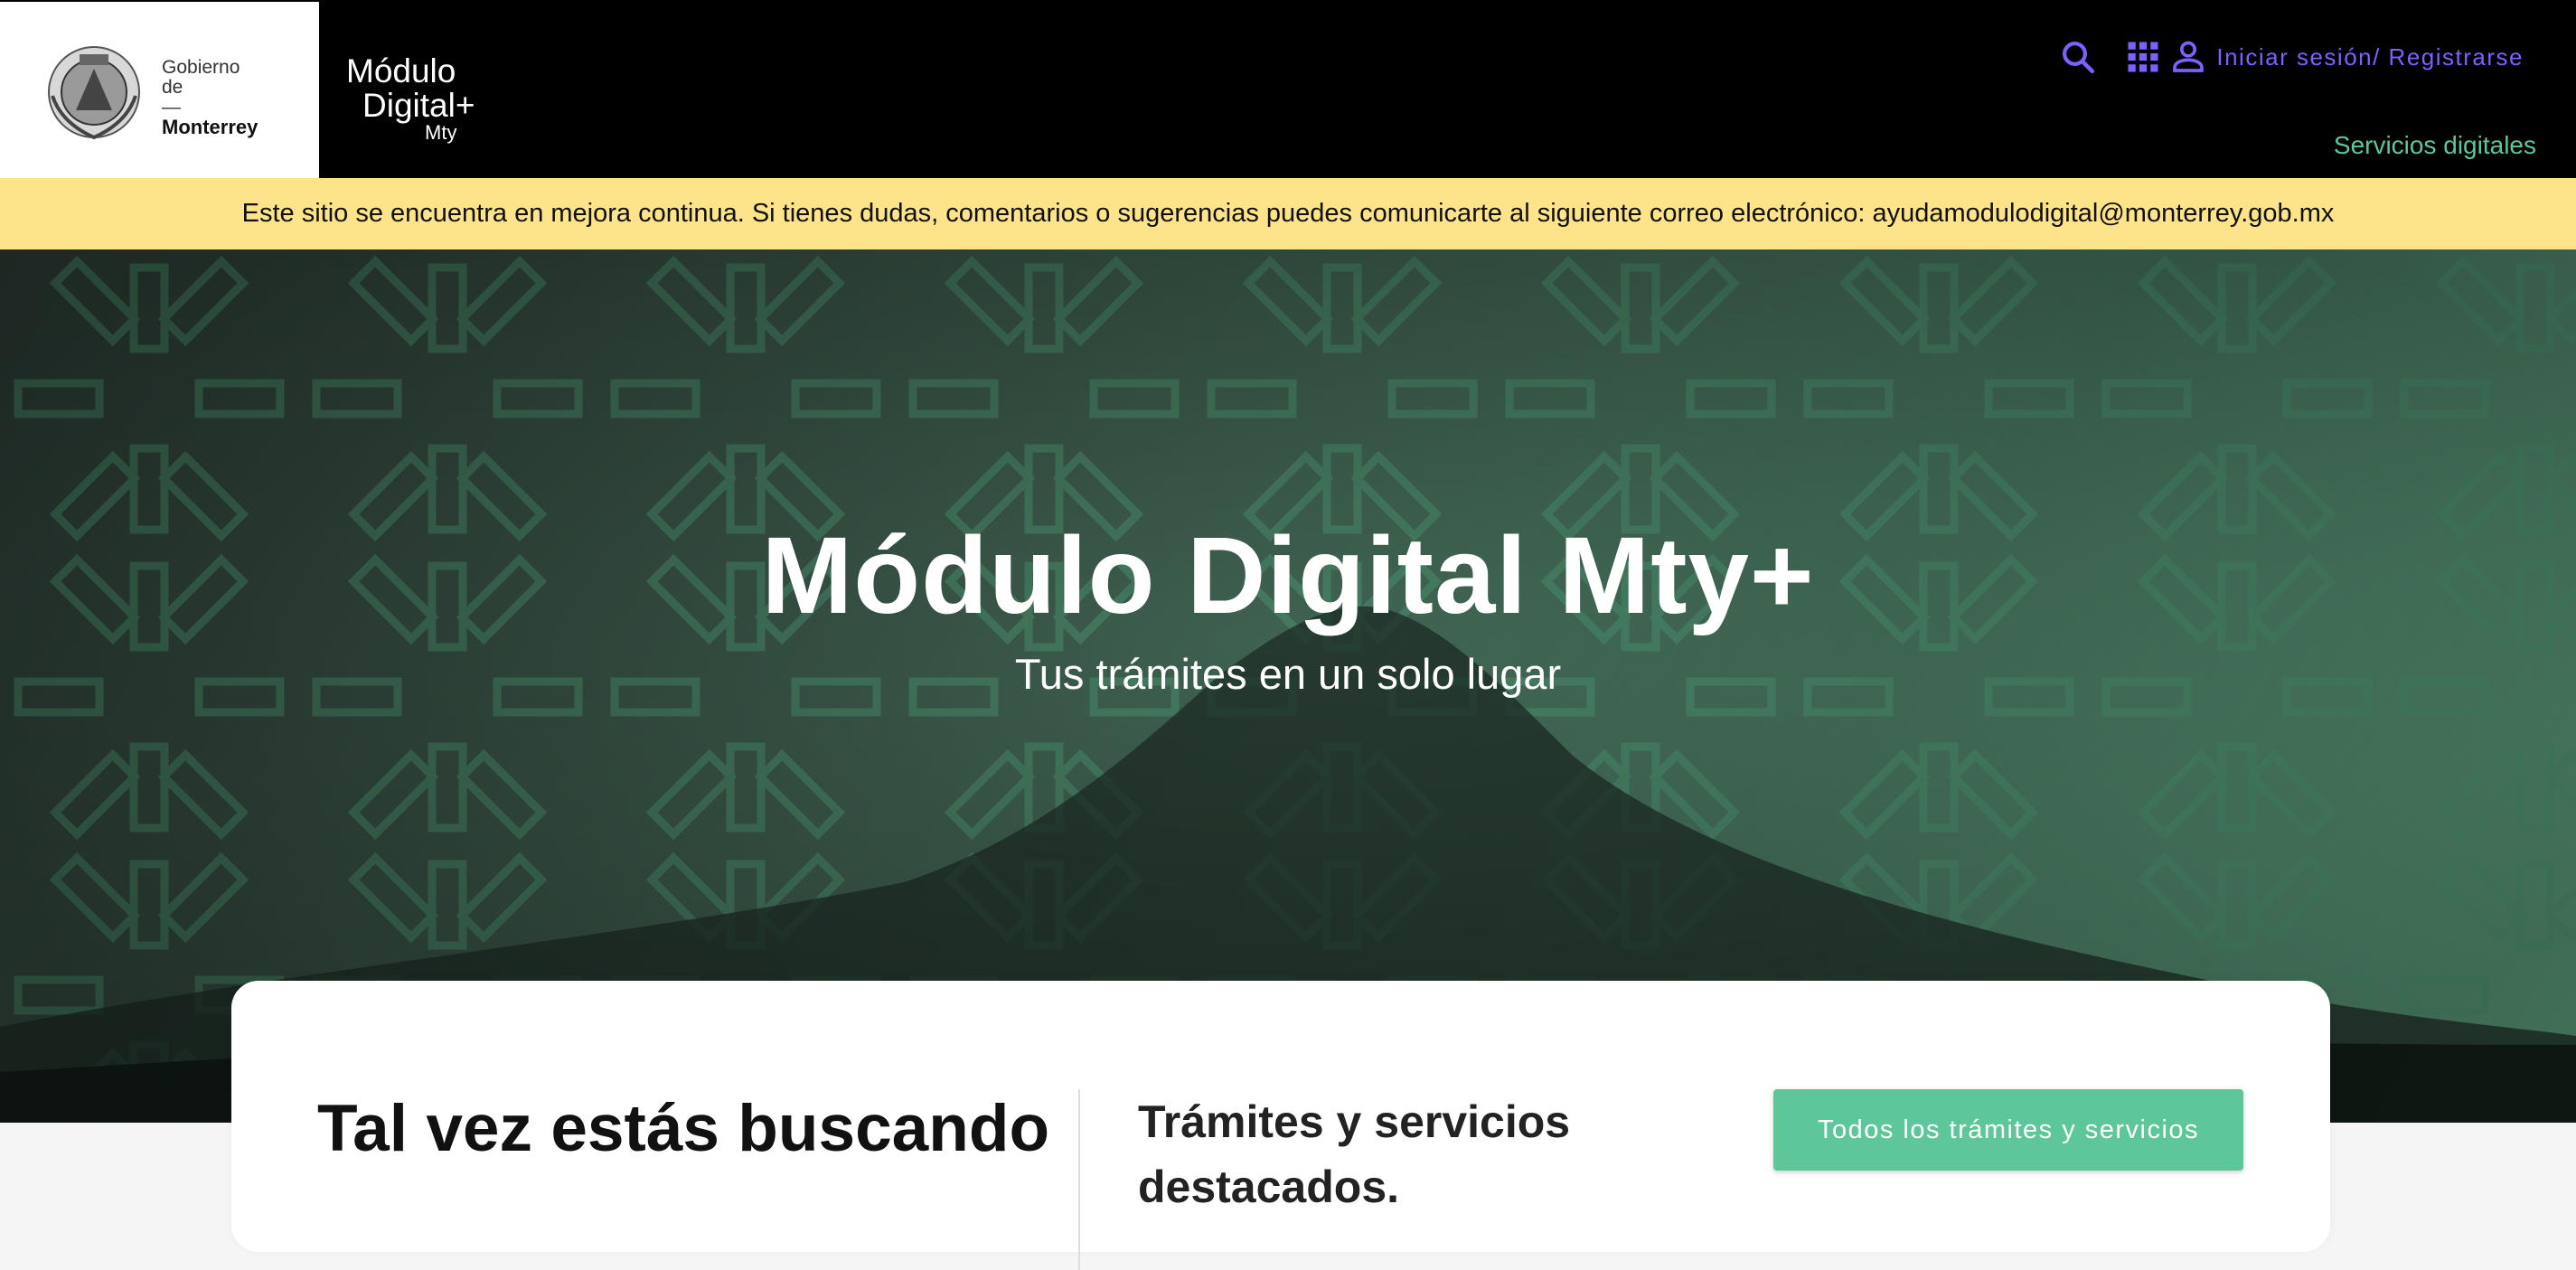 This screenshot has height=1270, width=2576. Describe the element at coordinates (94, 93) in the screenshot. I see `monterrey-seal-icon` at that location.